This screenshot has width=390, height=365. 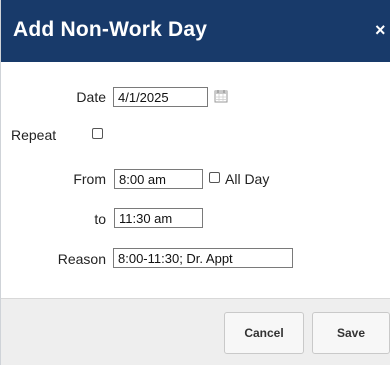 What do you see at coordinates (158, 179) in the screenshot?
I see `from-time-input` at bounding box center [158, 179].